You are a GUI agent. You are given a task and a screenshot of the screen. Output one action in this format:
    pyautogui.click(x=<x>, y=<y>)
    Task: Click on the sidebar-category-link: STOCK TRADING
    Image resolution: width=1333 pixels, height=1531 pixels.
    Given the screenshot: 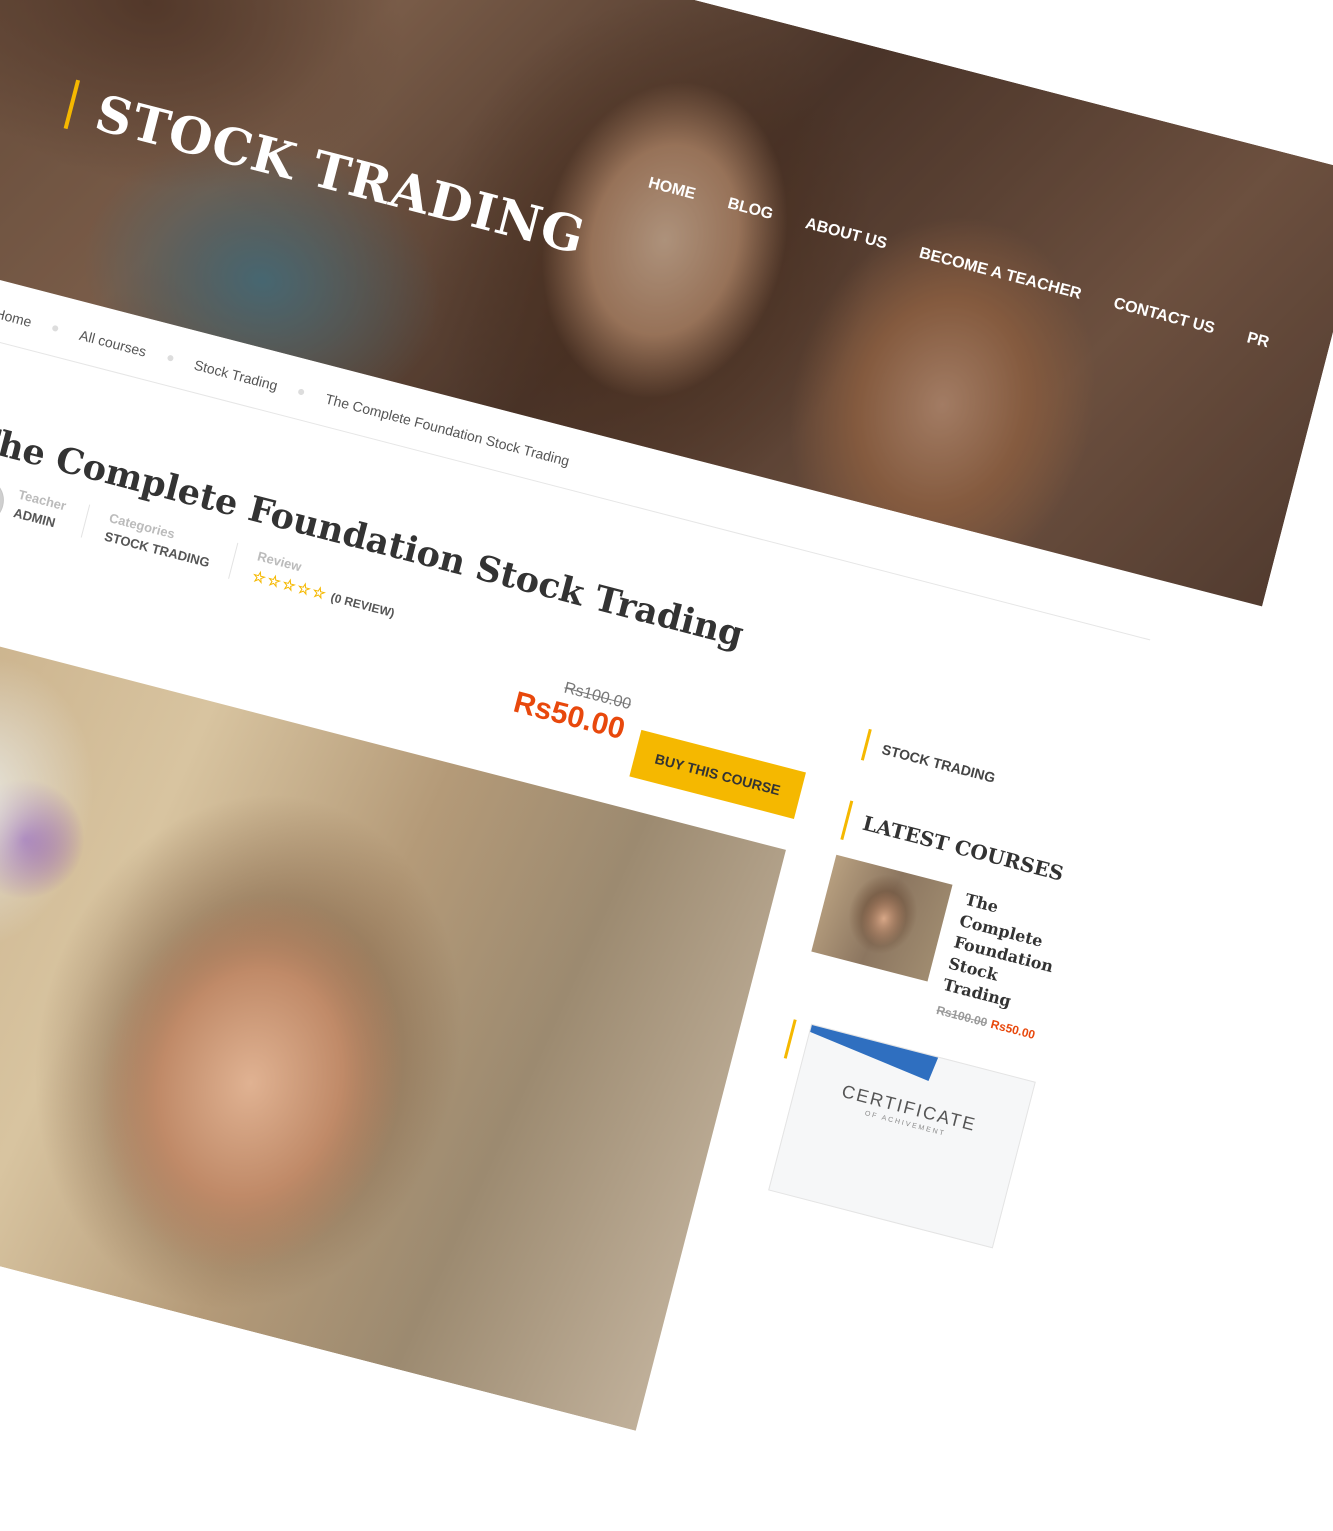 What is the action you would take?
    pyautogui.click(x=980, y=774)
    